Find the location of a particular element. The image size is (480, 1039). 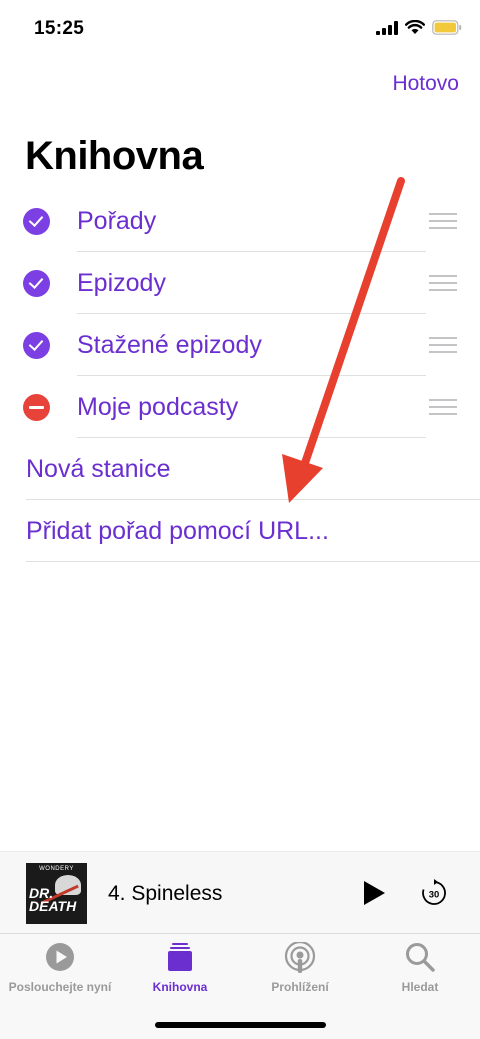

list-item-porady: Pořady is located at coordinates (240, 221).